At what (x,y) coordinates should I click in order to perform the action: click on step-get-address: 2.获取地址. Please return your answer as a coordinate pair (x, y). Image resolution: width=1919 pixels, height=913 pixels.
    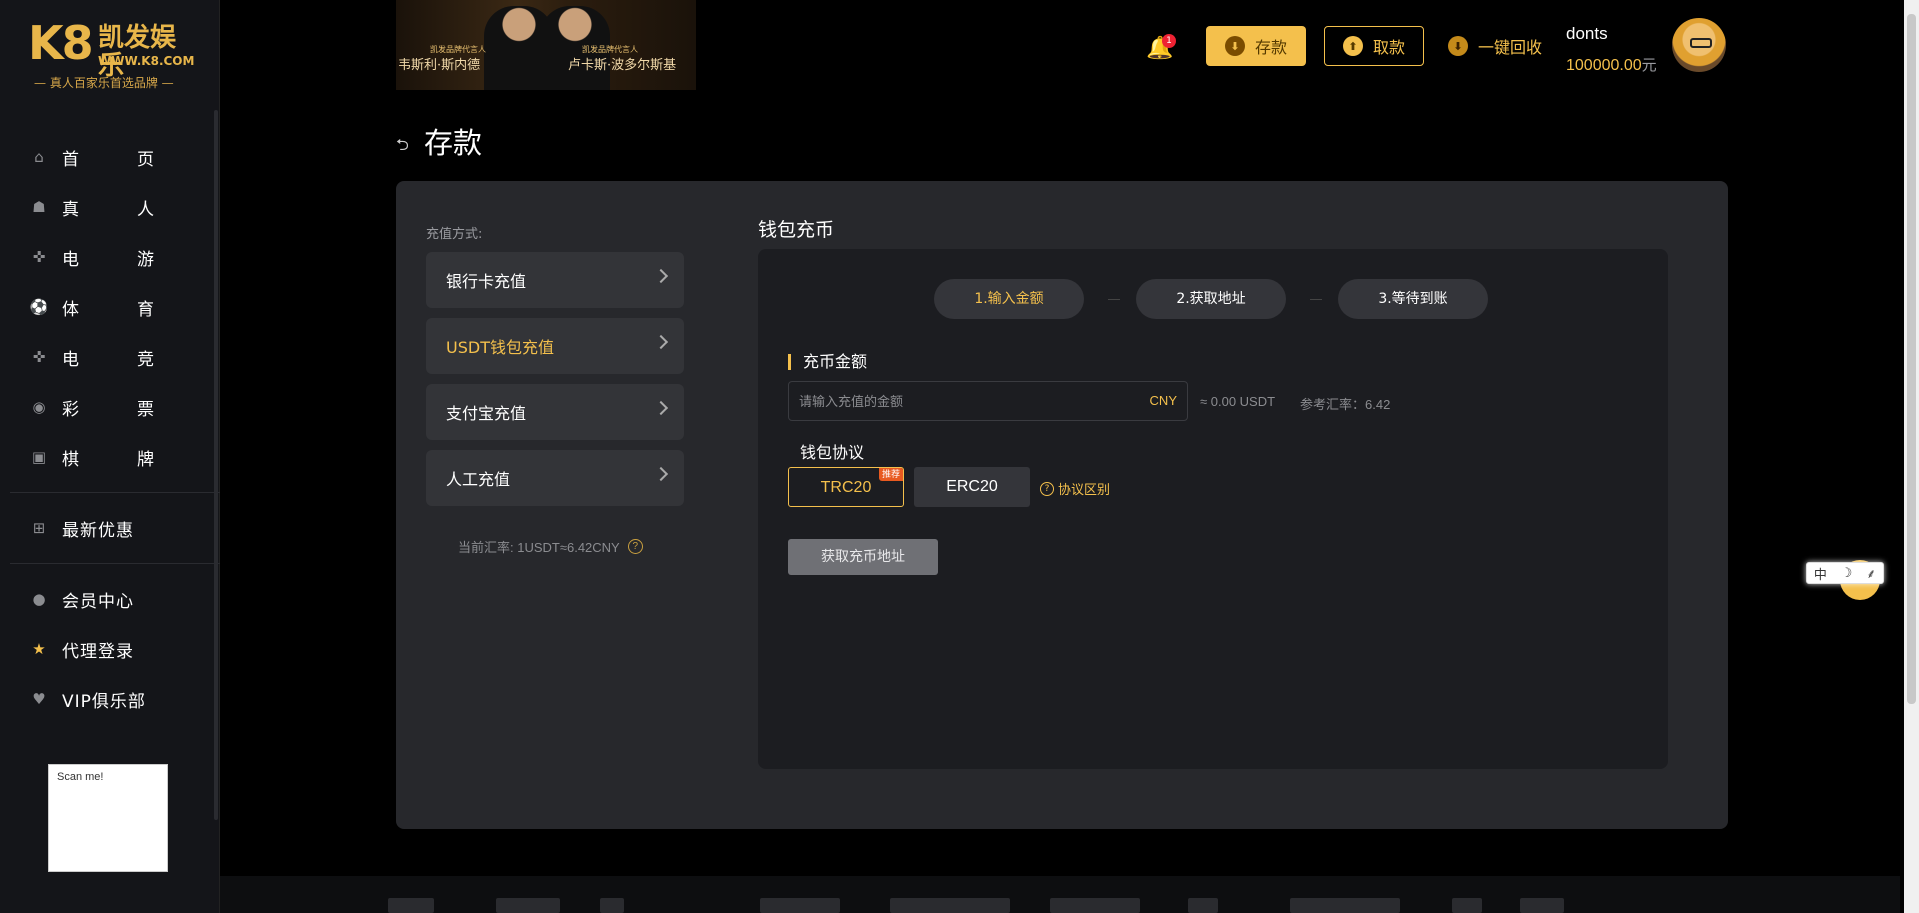
    Looking at the image, I should click on (1211, 299).